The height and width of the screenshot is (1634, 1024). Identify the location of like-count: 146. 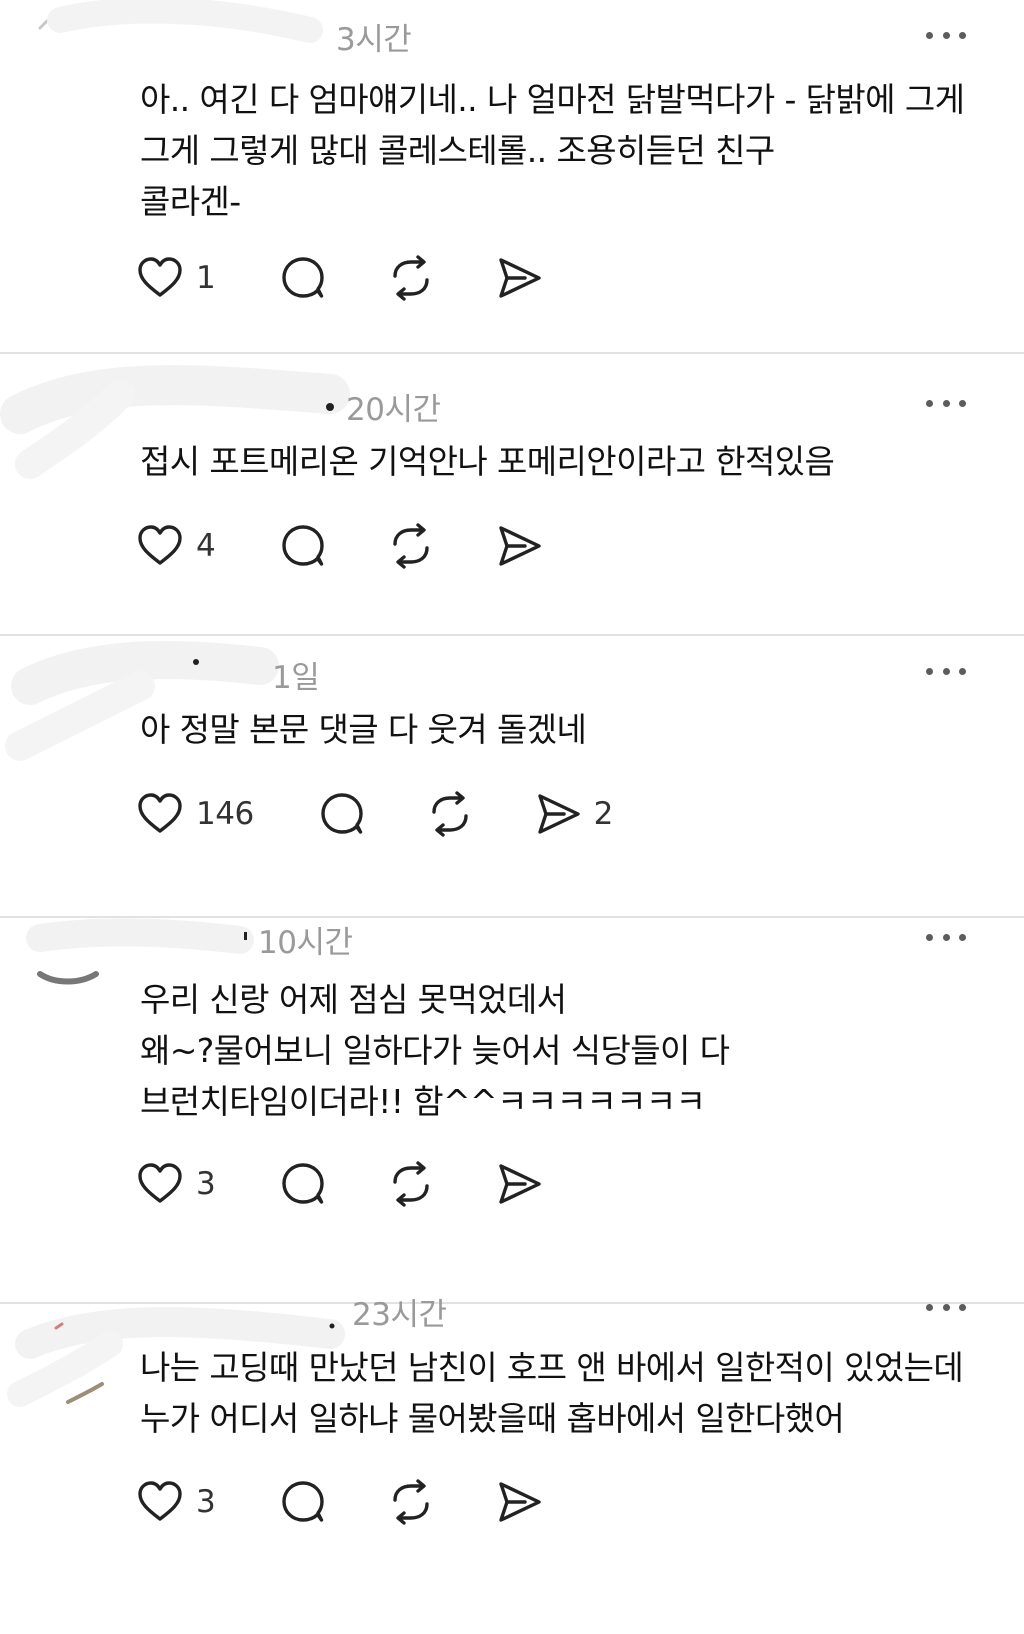
(225, 814).